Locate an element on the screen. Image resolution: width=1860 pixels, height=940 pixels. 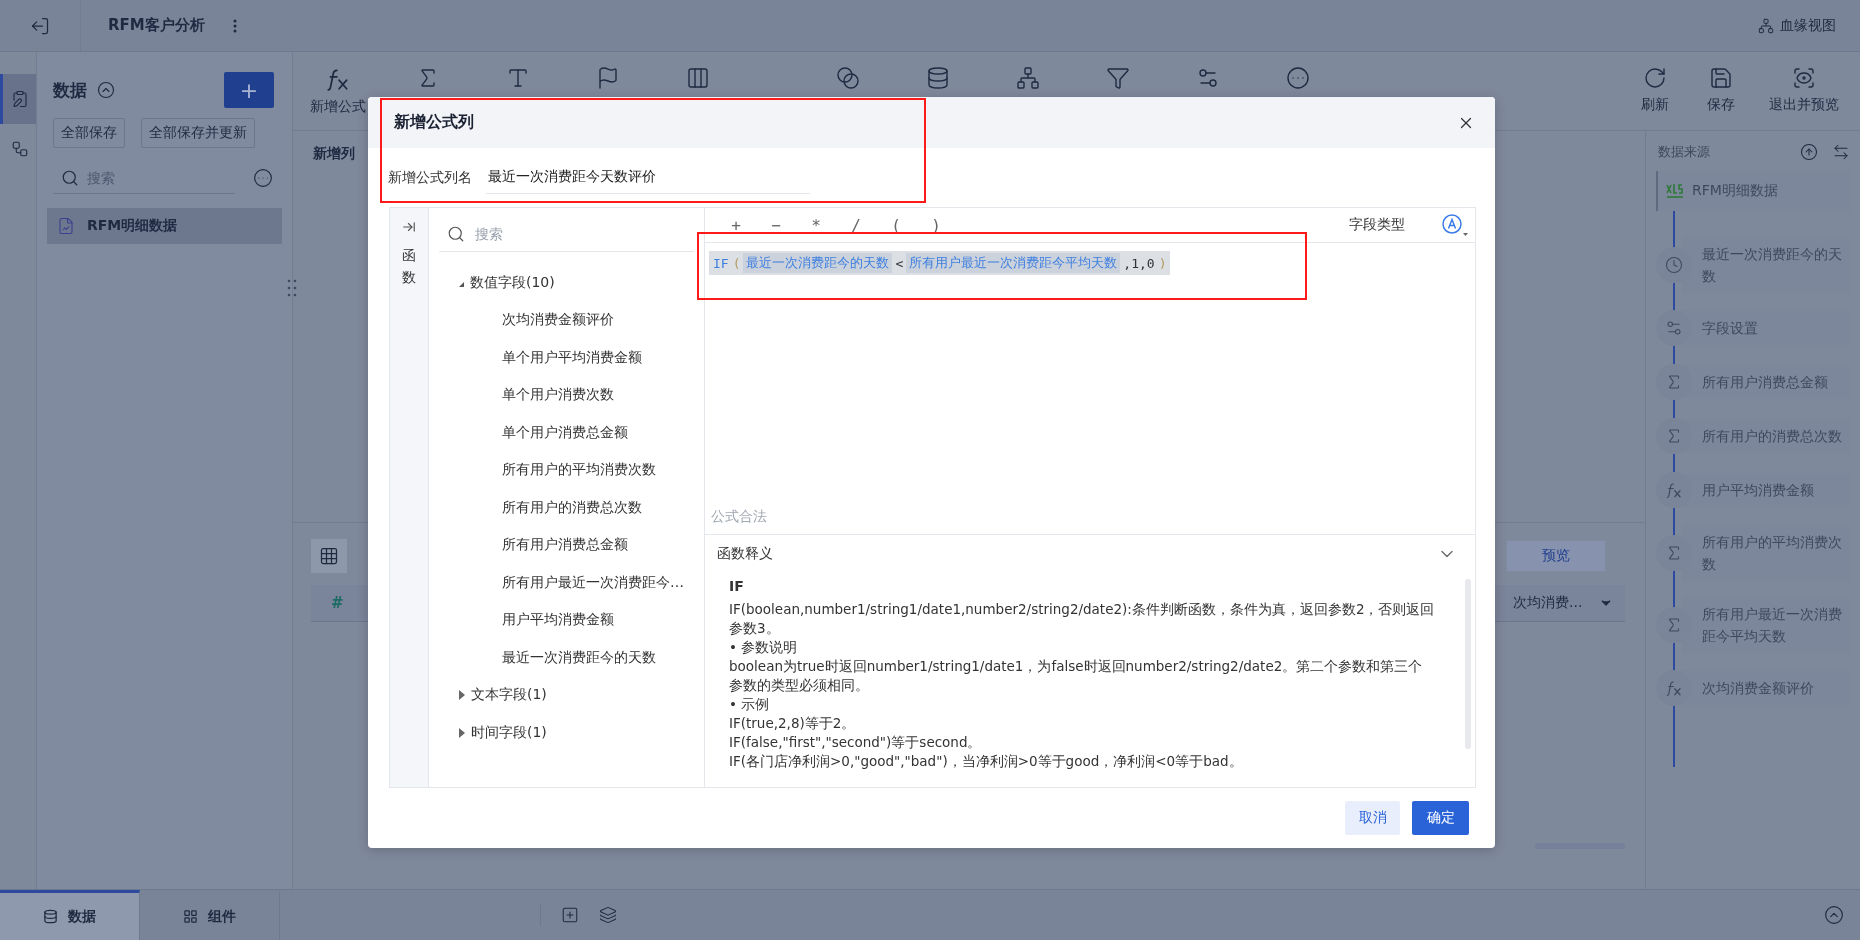
confirm-button: 确定 is located at coordinates (1440, 818).